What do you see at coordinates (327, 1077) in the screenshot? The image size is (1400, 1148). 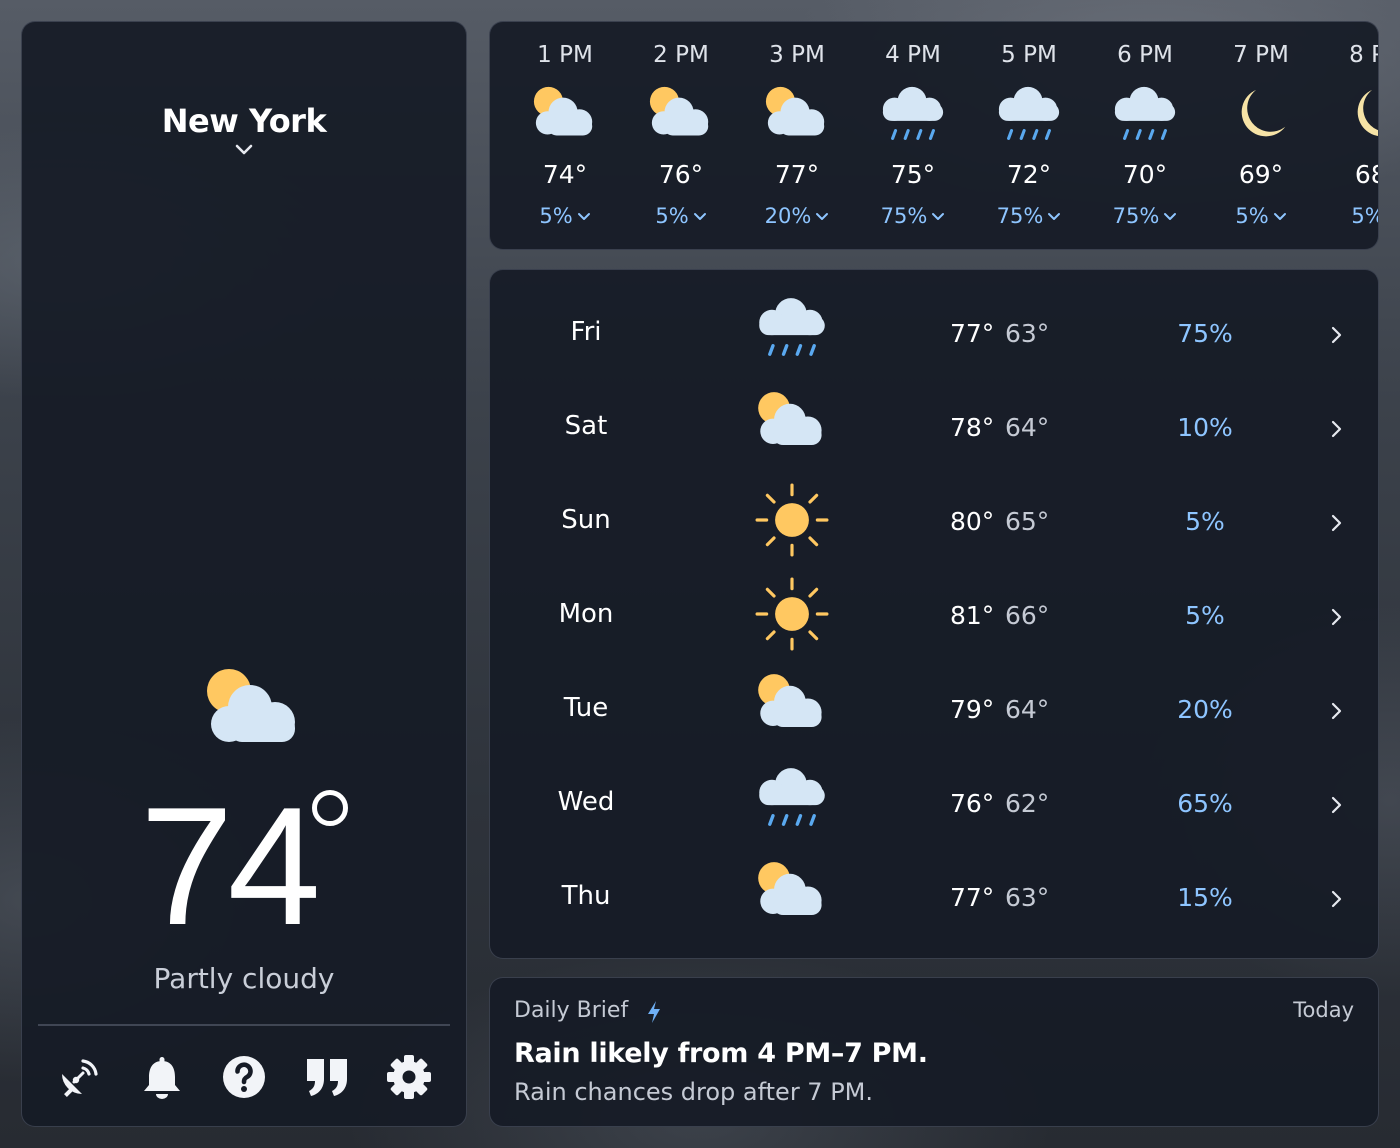 I see `quote-icon` at bounding box center [327, 1077].